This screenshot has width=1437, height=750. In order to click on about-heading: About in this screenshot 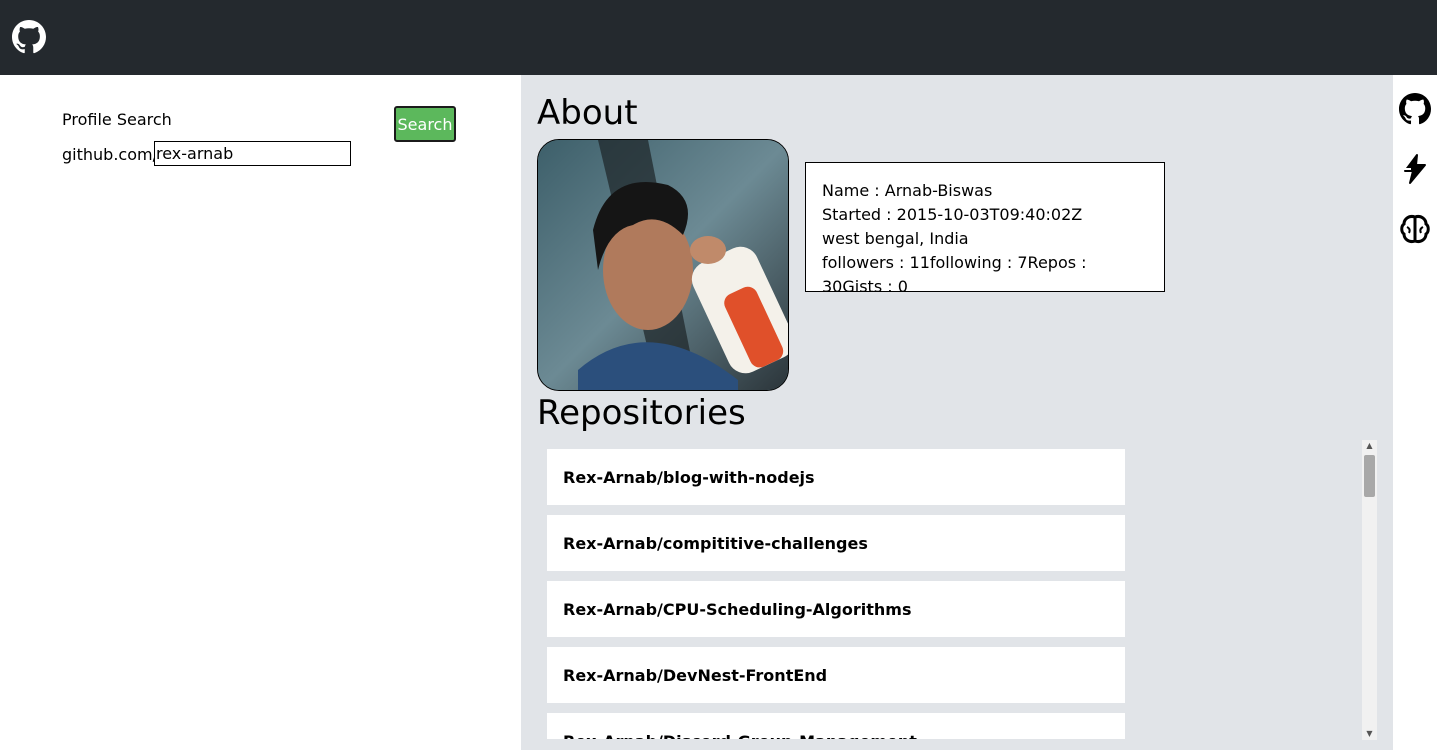, I will do `click(587, 113)`.